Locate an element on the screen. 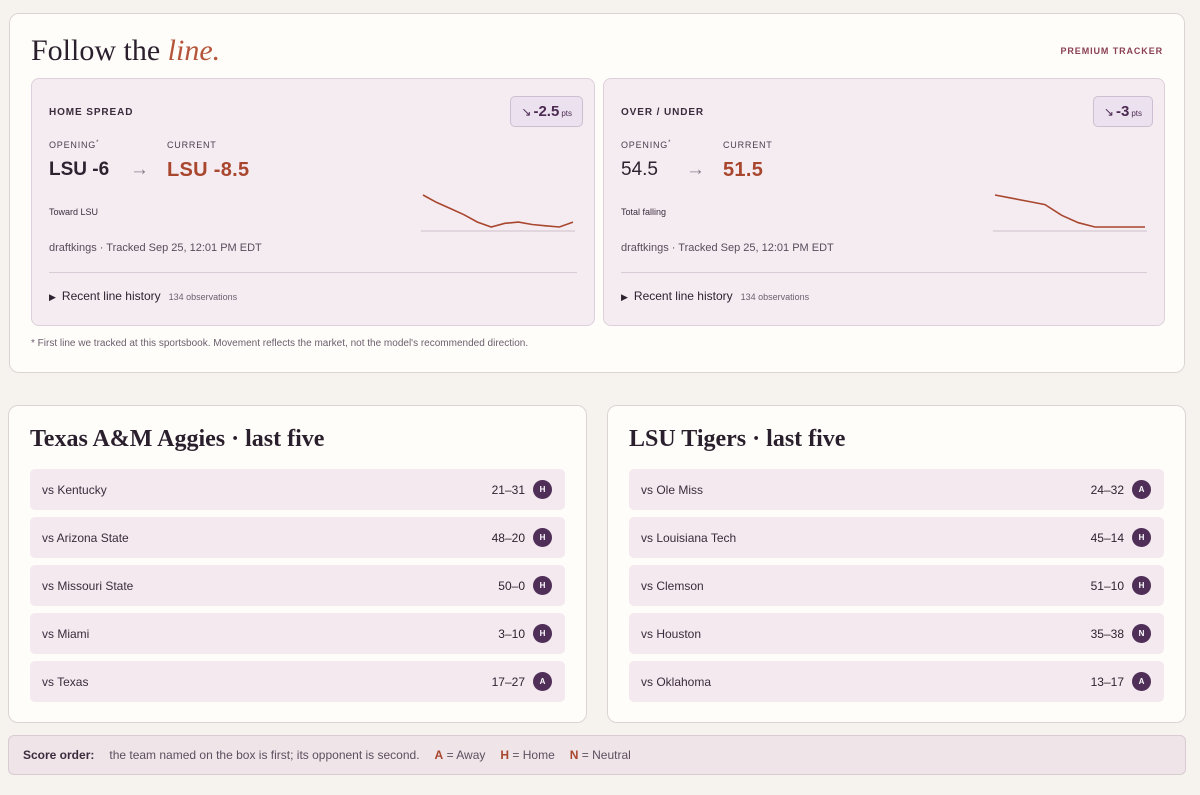 The height and width of the screenshot is (795, 1200). game-row: vs Miami 3–10 H is located at coordinates (297, 633).